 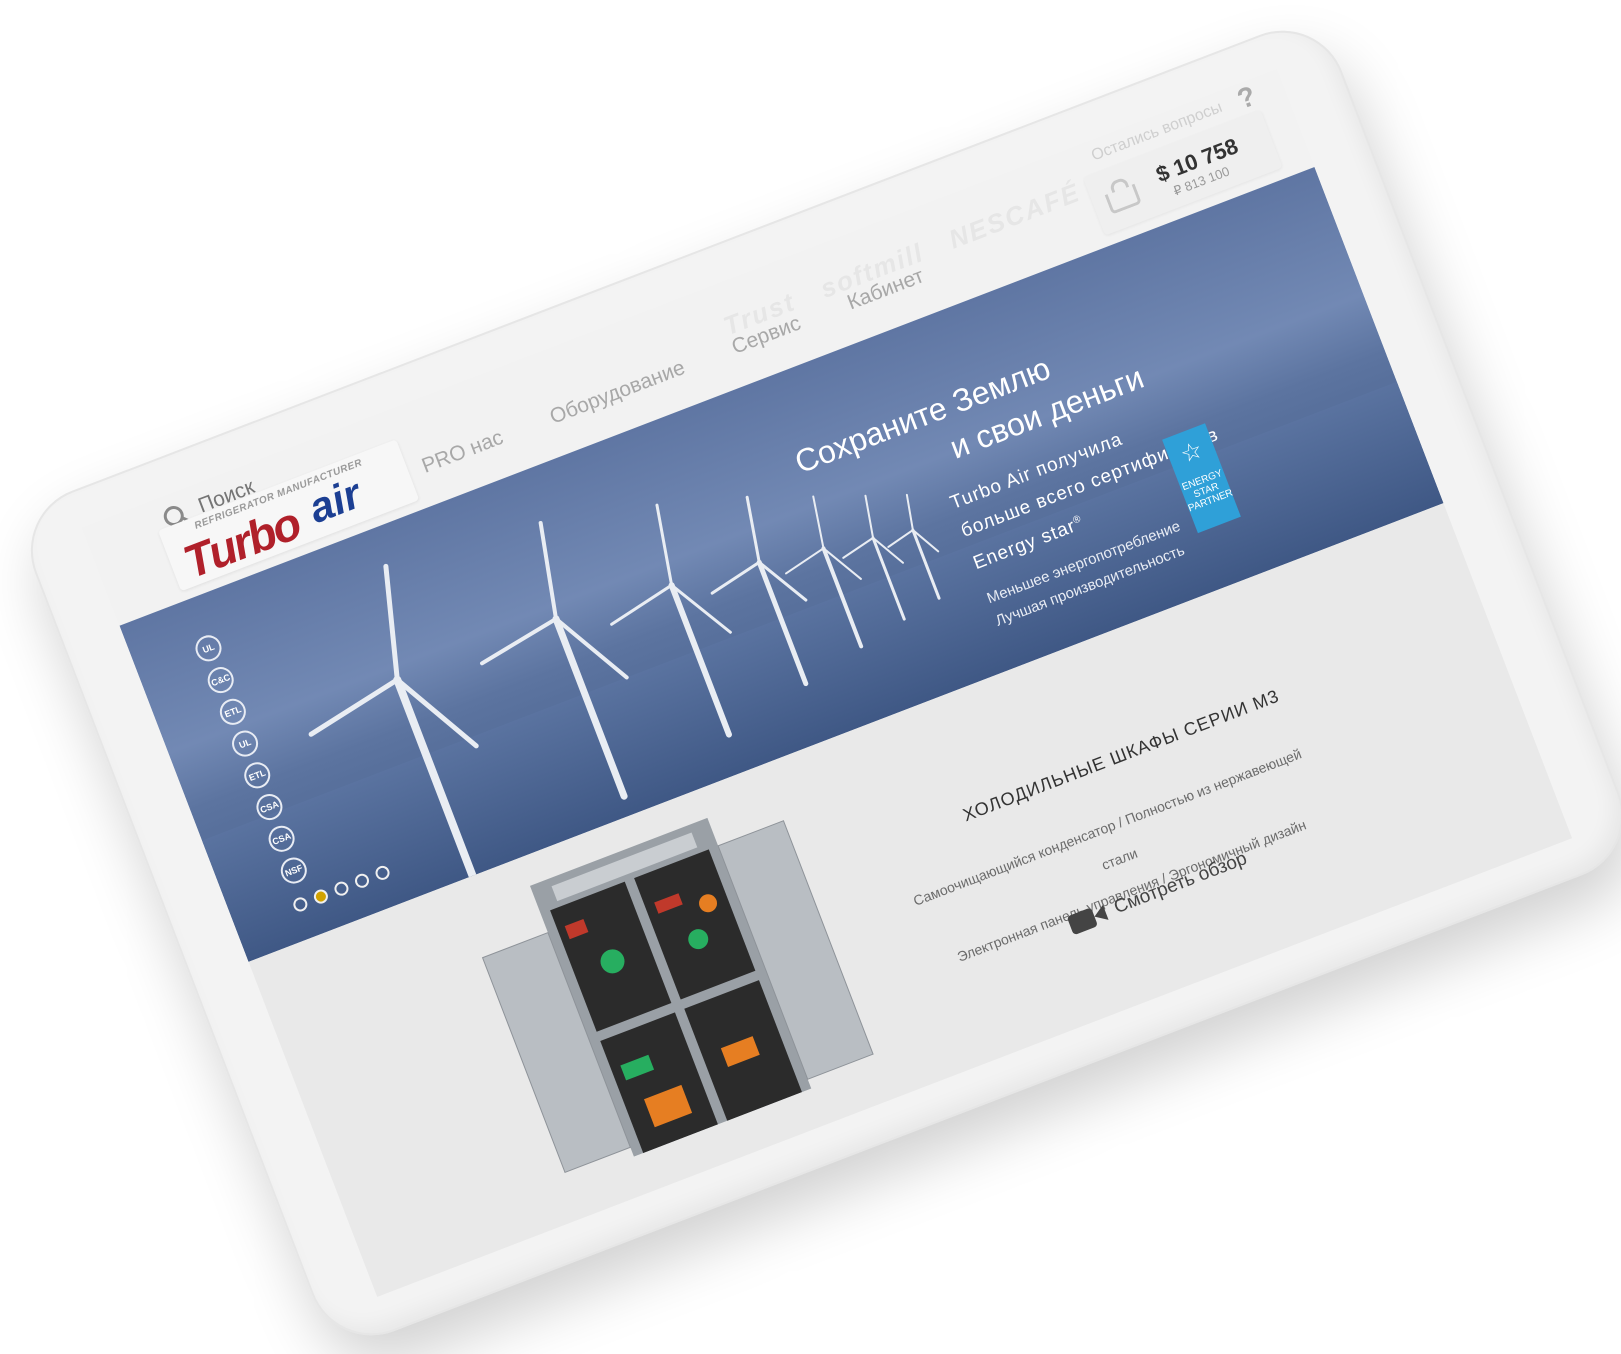 I want to click on partner-logo: NESCAFÉ, so click(x=1014, y=215).